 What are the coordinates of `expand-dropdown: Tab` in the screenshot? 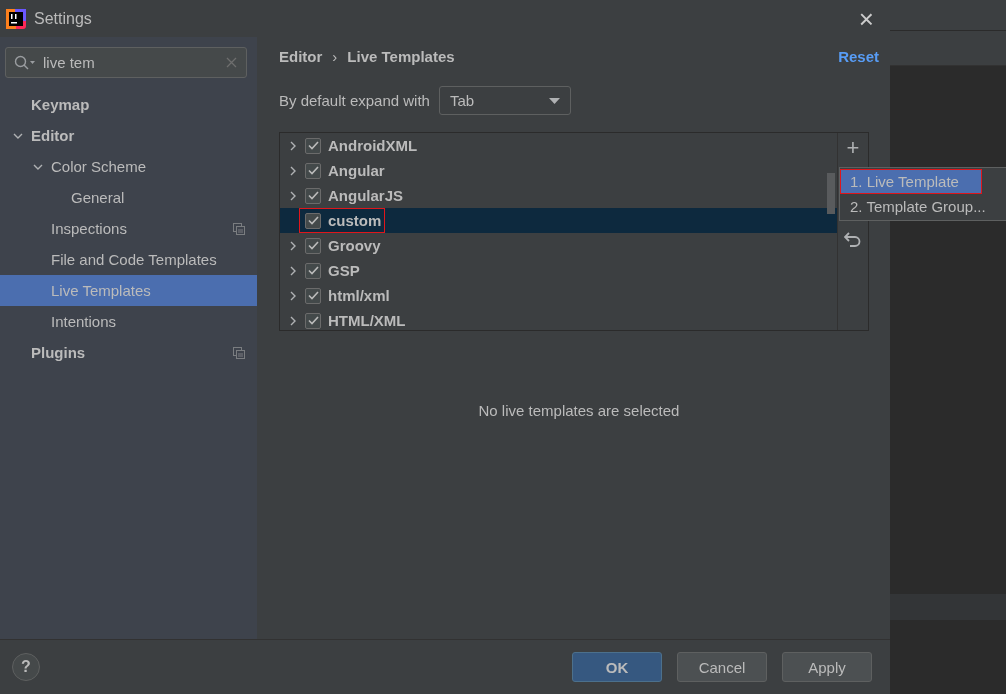 It's located at (504, 100).